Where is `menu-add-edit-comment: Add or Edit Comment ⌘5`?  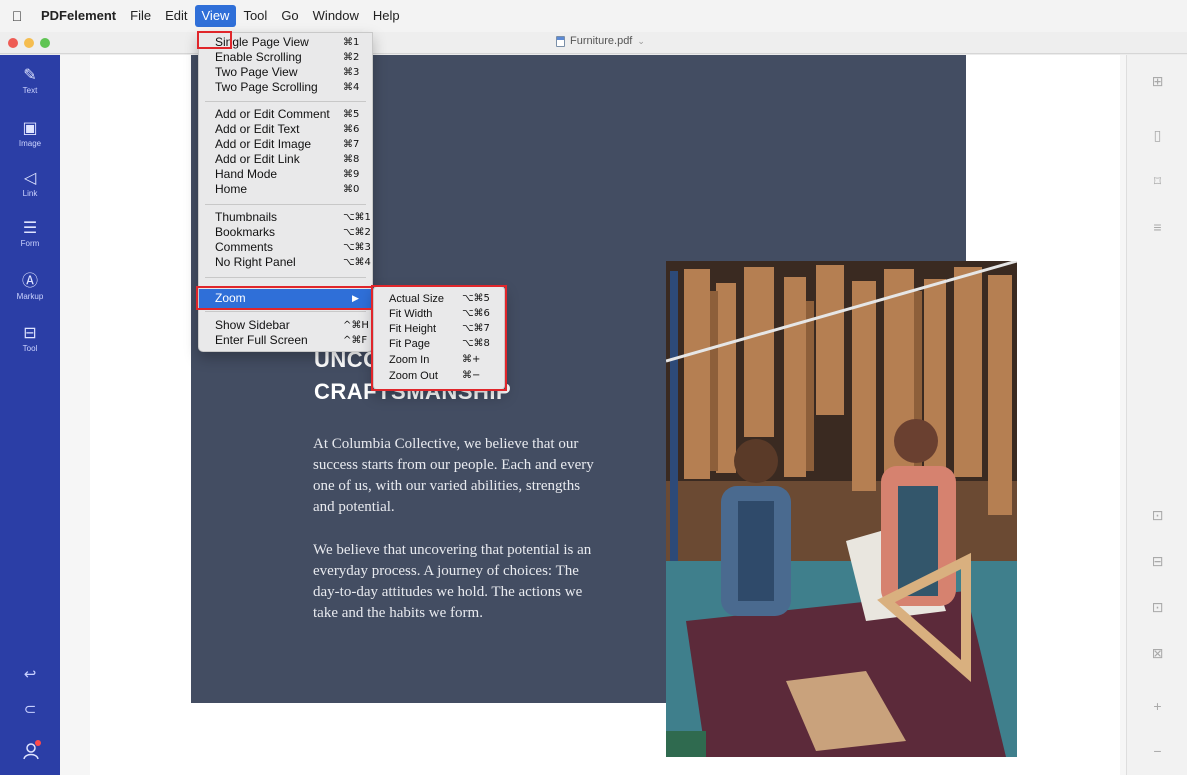 menu-add-edit-comment: Add or Edit Comment ⌘5 is located at coordinates (285, 114).